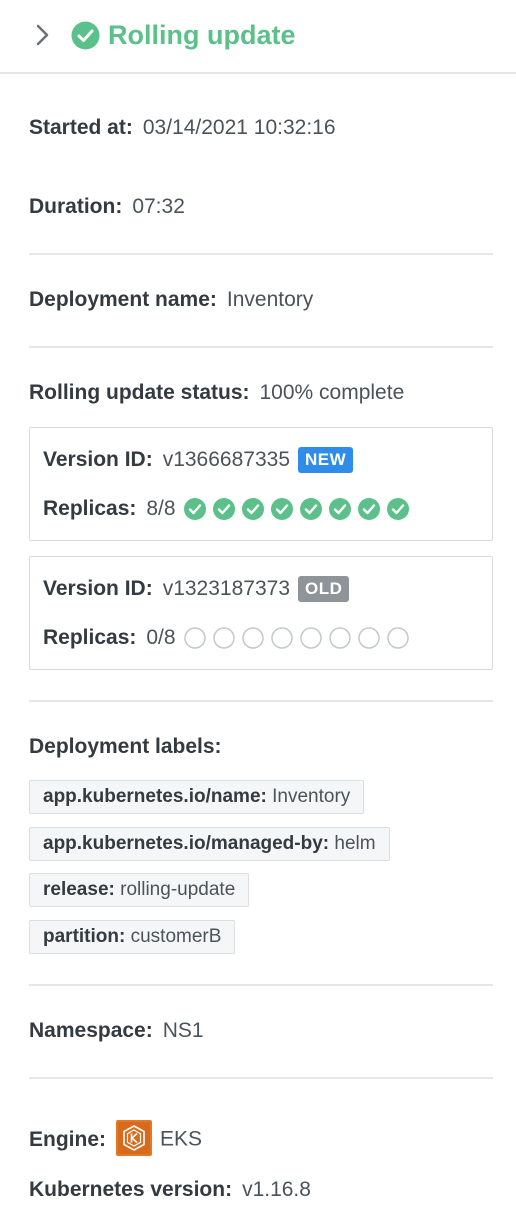  Describe the element at coordinates (134, 1138) in the screenshot. I see `eks-logo-icon` at that location.